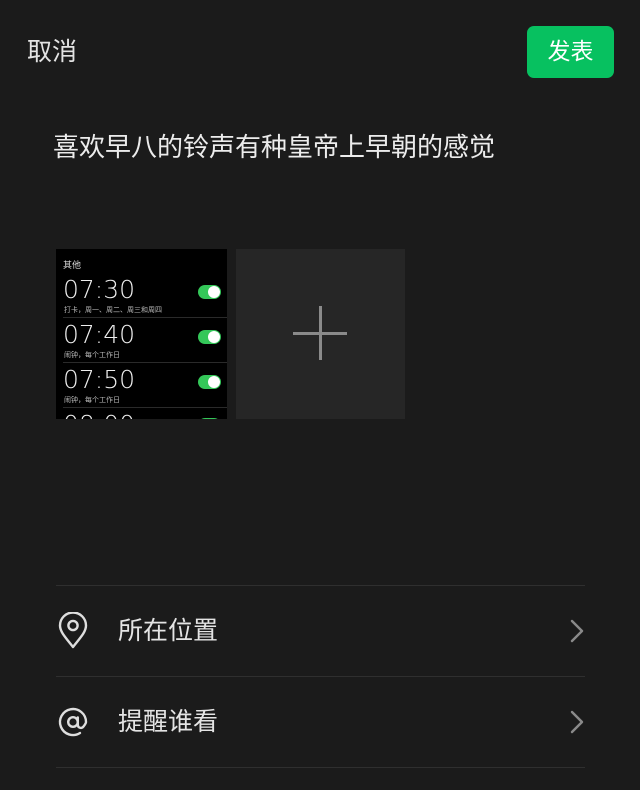 Image resolution: width=640 pixels, height=790 pixels. What do you see at coordinates (73, 630) in the screenshot?
I see `location-pin-icon` at bounding box center [73, 630].